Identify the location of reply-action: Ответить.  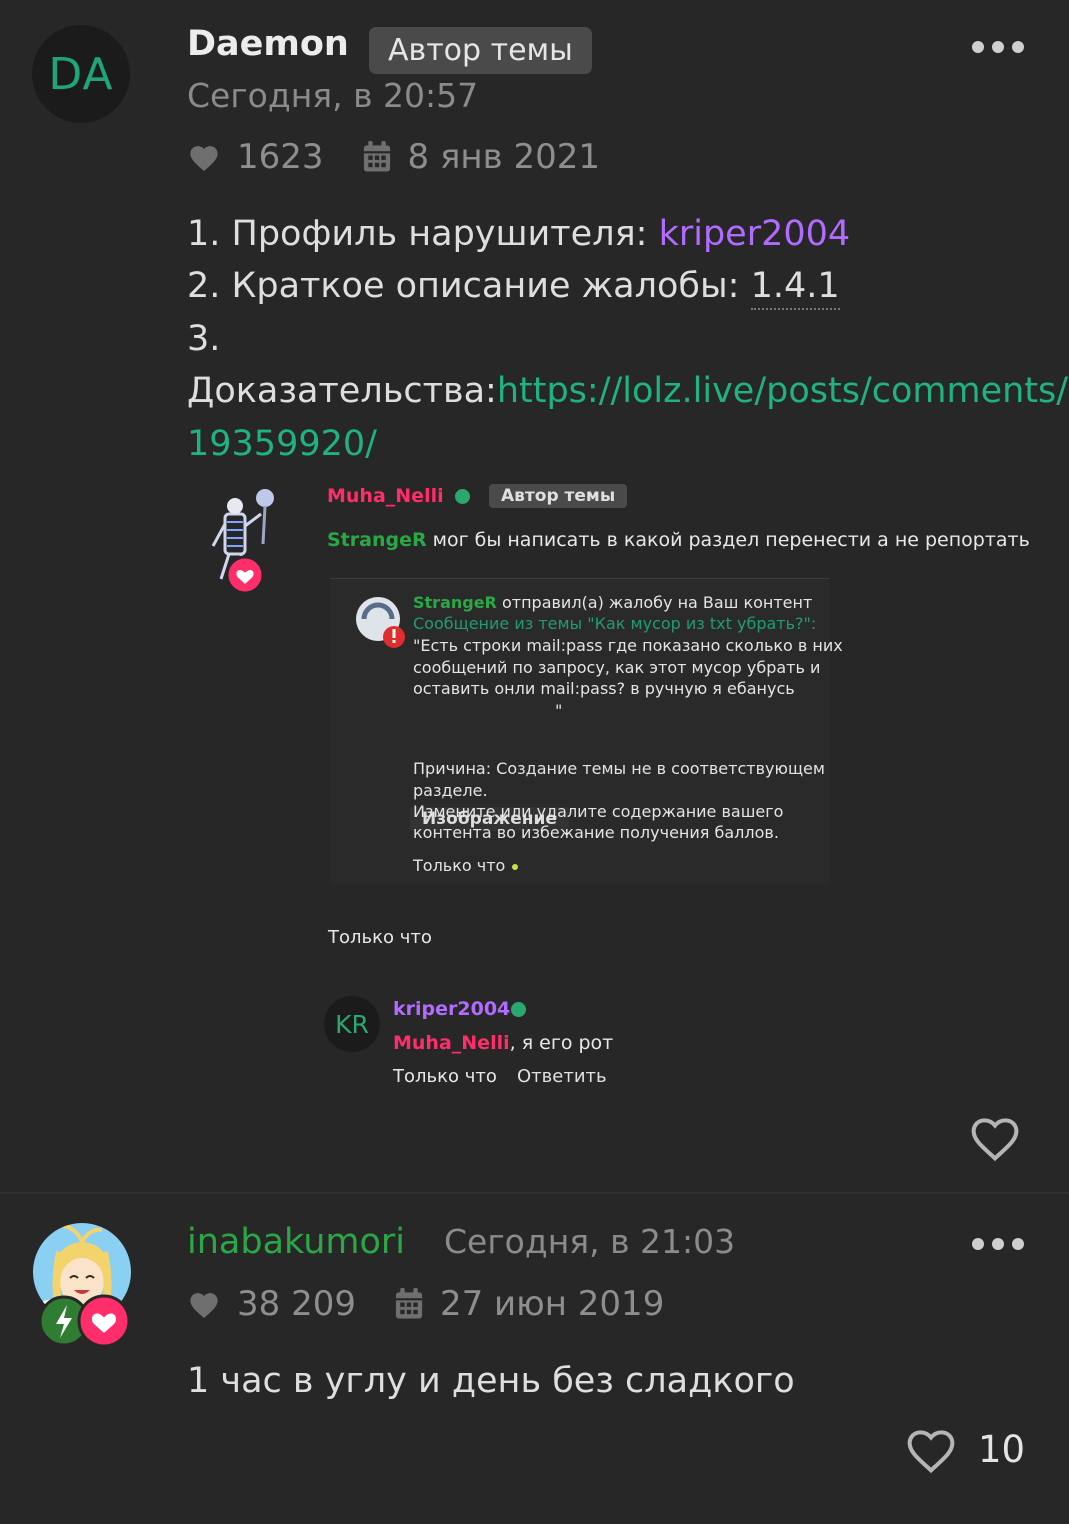
(562, 1076).